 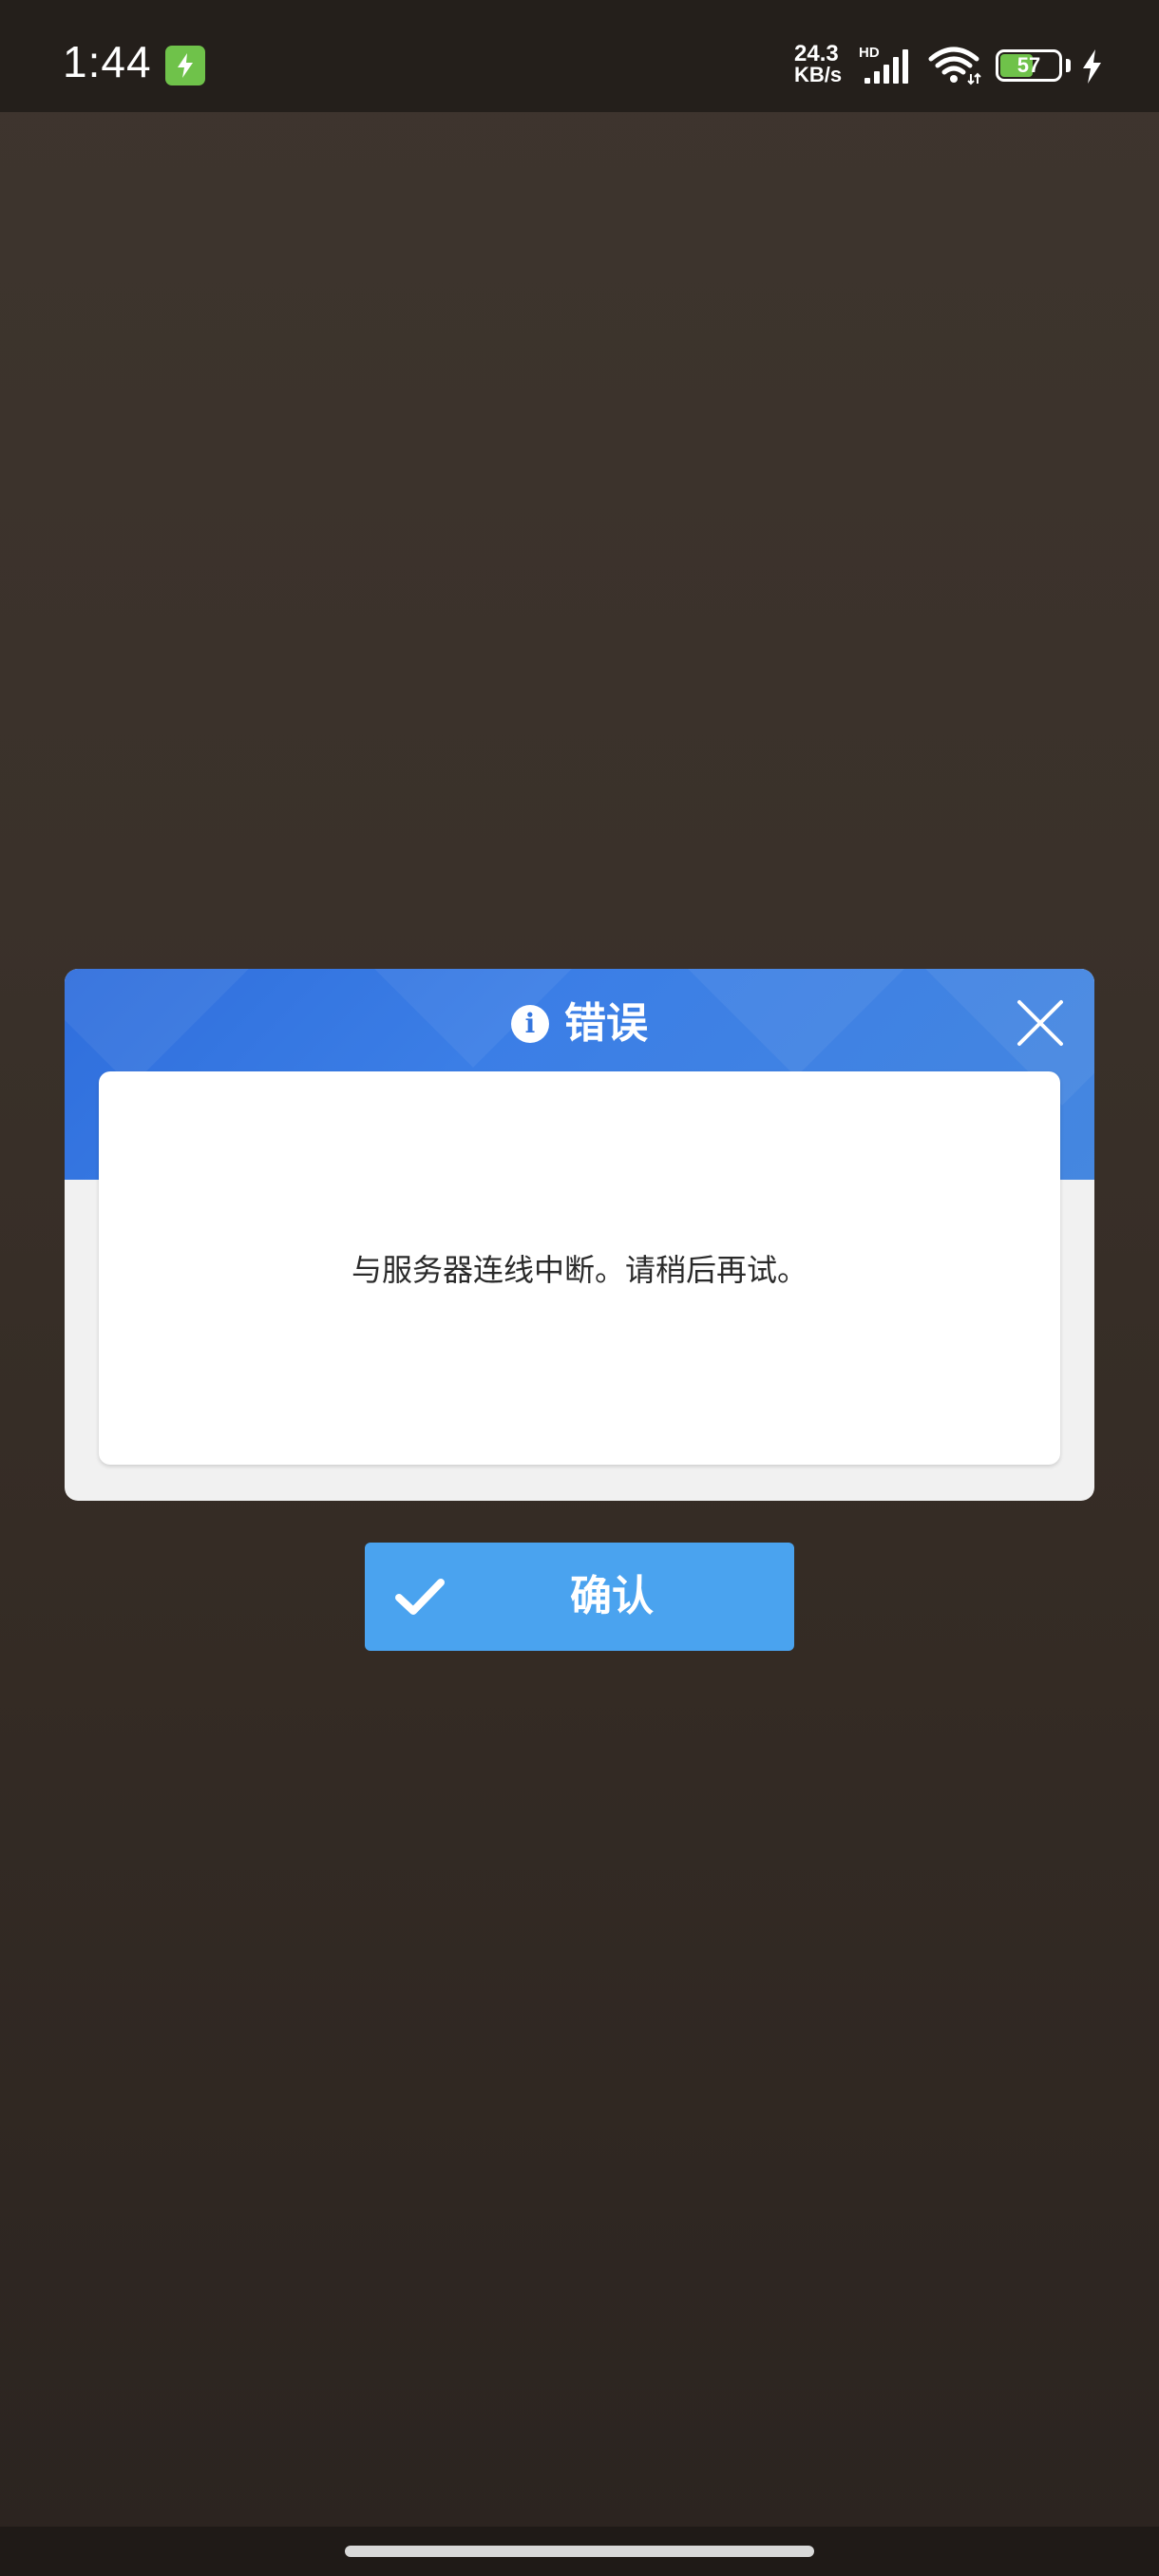 I want to click on charging-app-icon, so click(x=185, y=65).